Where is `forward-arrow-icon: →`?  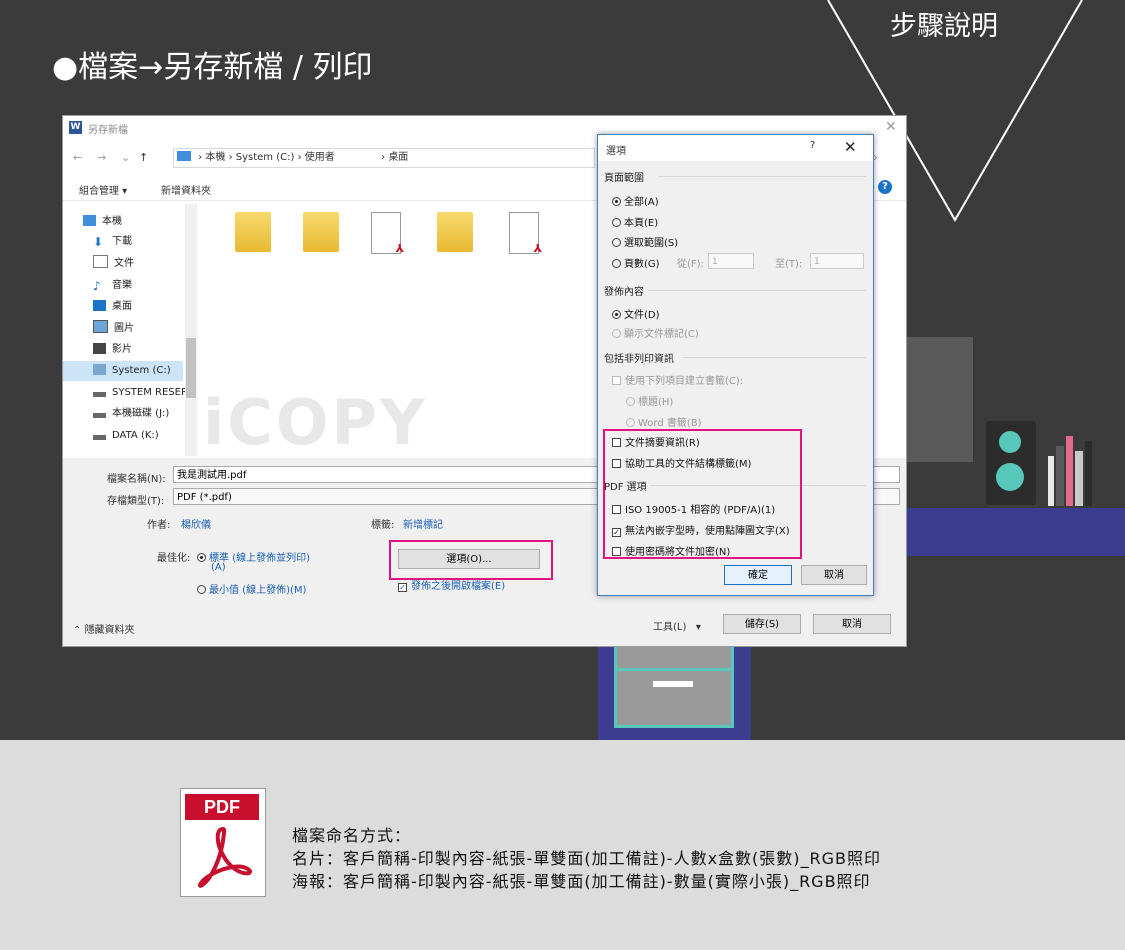
forward-arrow-icon: → is located at coordinates (101, 157).